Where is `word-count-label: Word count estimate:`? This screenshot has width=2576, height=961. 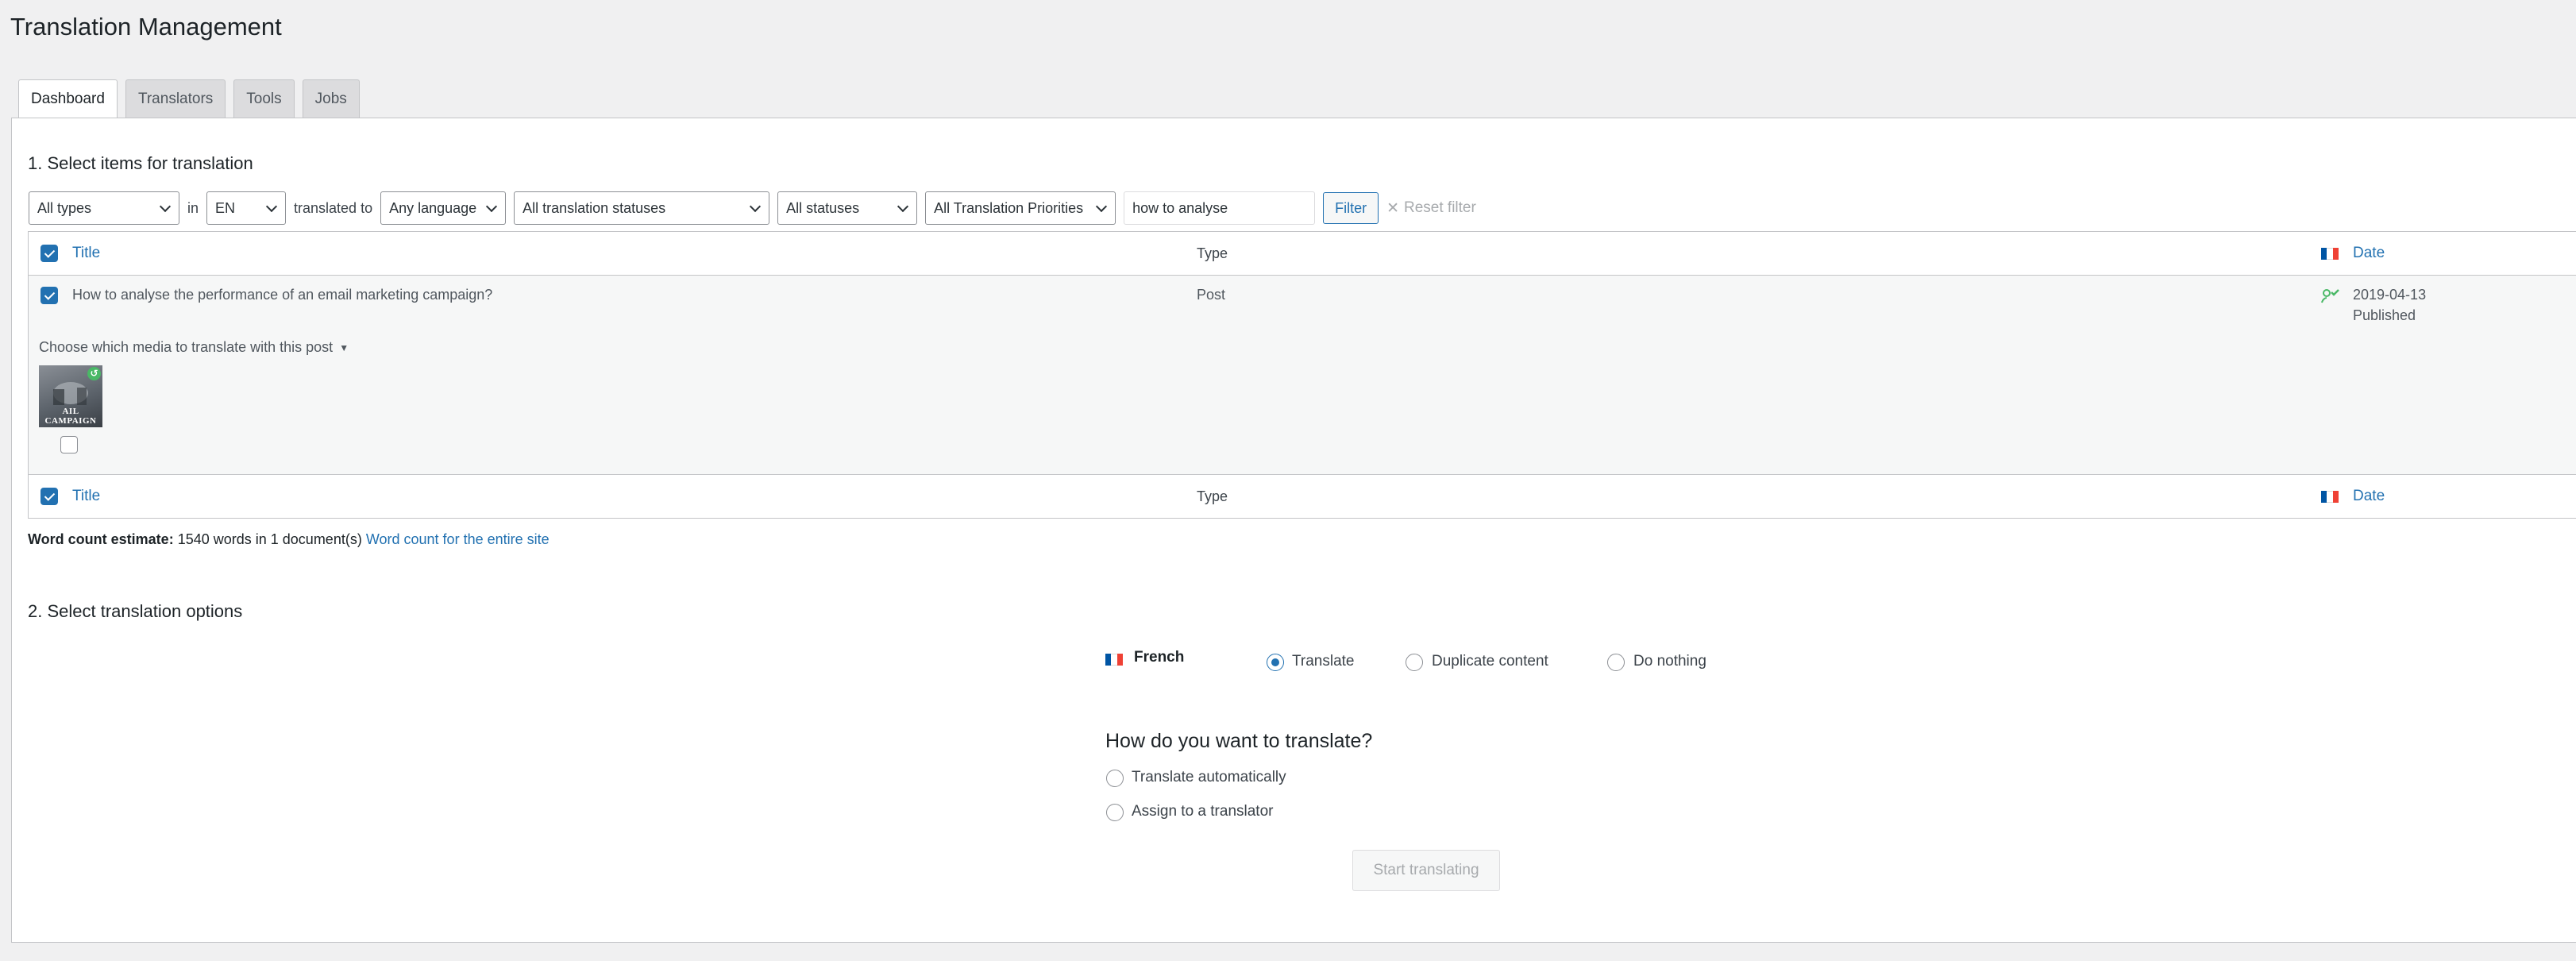 word-count-label: Word count estimate: is located at coordinates (101, 539).